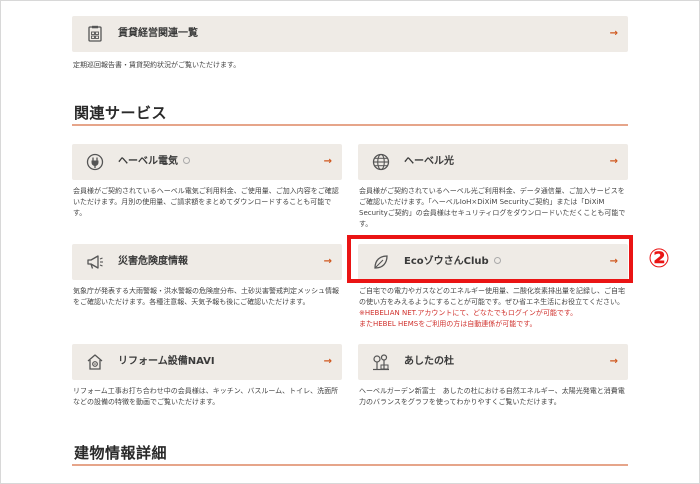 The image size is (700, 484). I want to click on ashita-no-mori-label: あしたの杜, so click(429, 361).